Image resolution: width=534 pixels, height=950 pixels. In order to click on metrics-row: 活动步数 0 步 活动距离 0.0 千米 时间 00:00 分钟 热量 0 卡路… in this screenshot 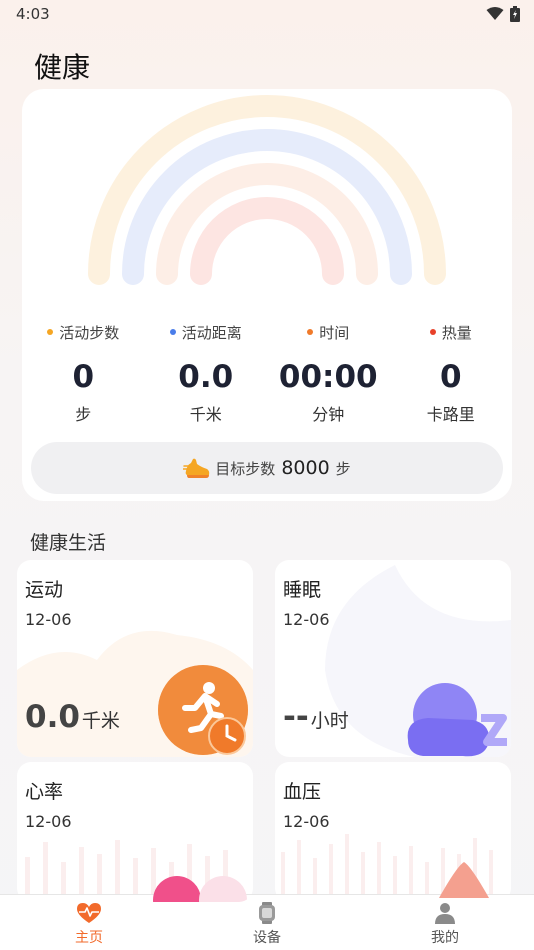, I will do `click(267, 373)`.